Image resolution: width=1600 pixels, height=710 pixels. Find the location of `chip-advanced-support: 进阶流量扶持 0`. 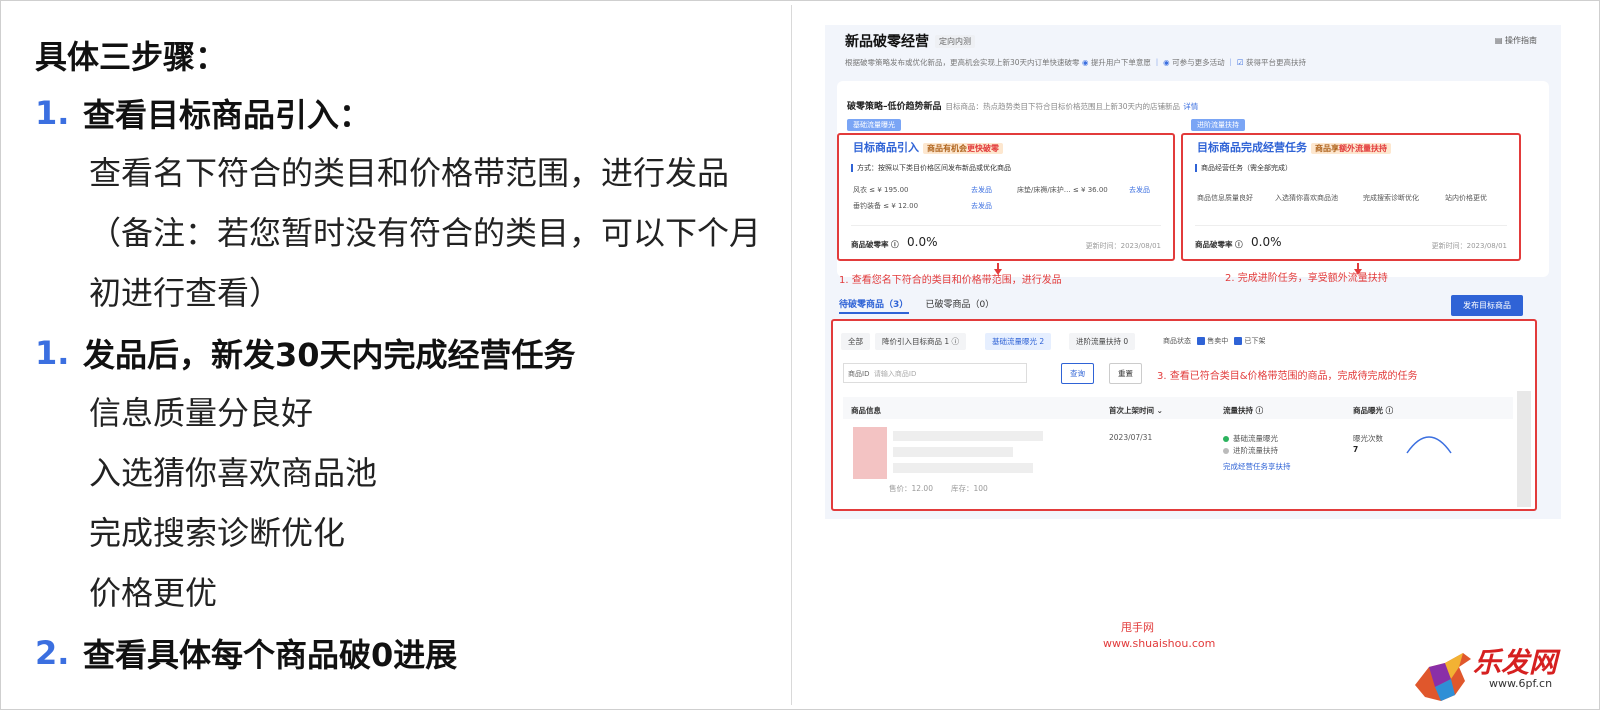

chip-advanced-support: 进阶流量扶持 0 is located at coordinates (1102, 341).